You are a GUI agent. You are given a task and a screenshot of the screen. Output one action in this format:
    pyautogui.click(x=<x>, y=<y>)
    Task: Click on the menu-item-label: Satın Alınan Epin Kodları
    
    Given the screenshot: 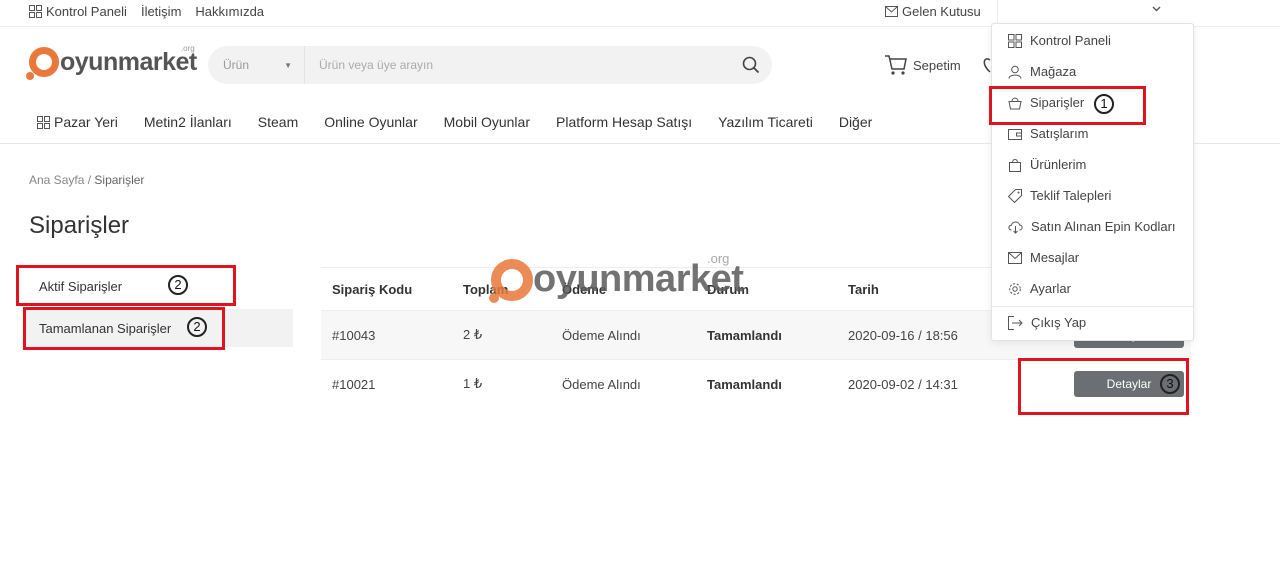 What is the action you would take?
    pyautogui.click(x=1103, y=226)
    